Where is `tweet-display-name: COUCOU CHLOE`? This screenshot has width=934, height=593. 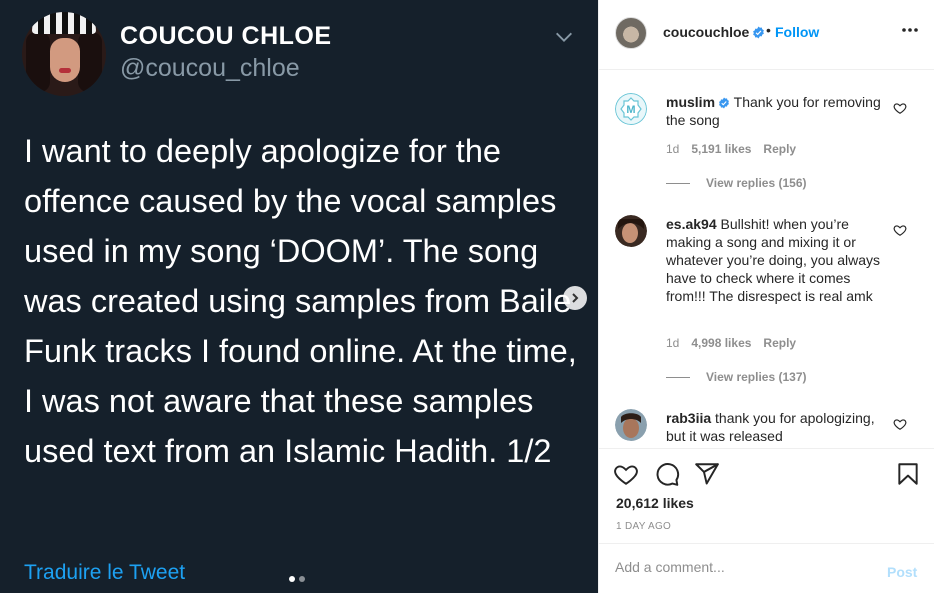
tweet-display-name: COUCOU CHLOE is located at coordinates (226, 36).